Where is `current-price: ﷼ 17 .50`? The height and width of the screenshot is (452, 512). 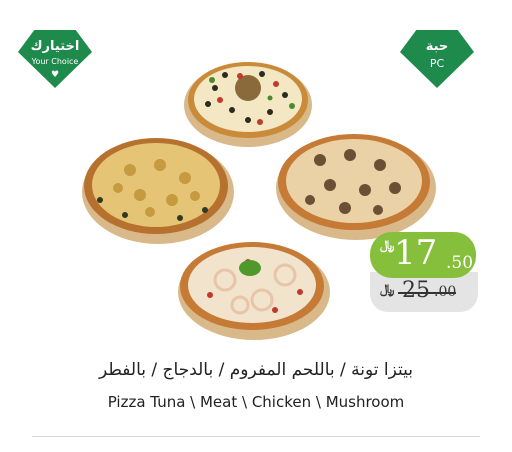 current-price: ﷼ 17 .50 is located at coordinates (423, 255).